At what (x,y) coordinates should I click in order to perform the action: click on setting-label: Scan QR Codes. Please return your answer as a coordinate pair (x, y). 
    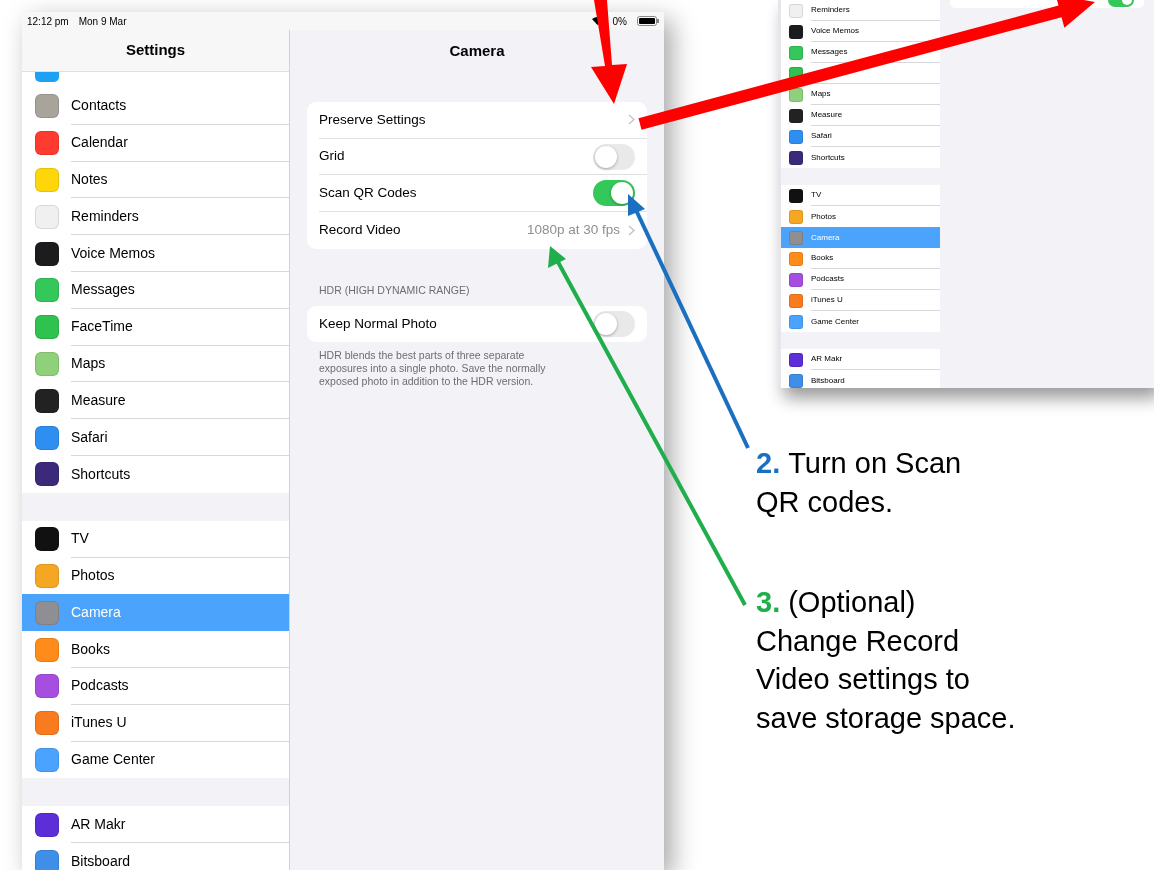
    Looking at the image, I should click on (368, 193).